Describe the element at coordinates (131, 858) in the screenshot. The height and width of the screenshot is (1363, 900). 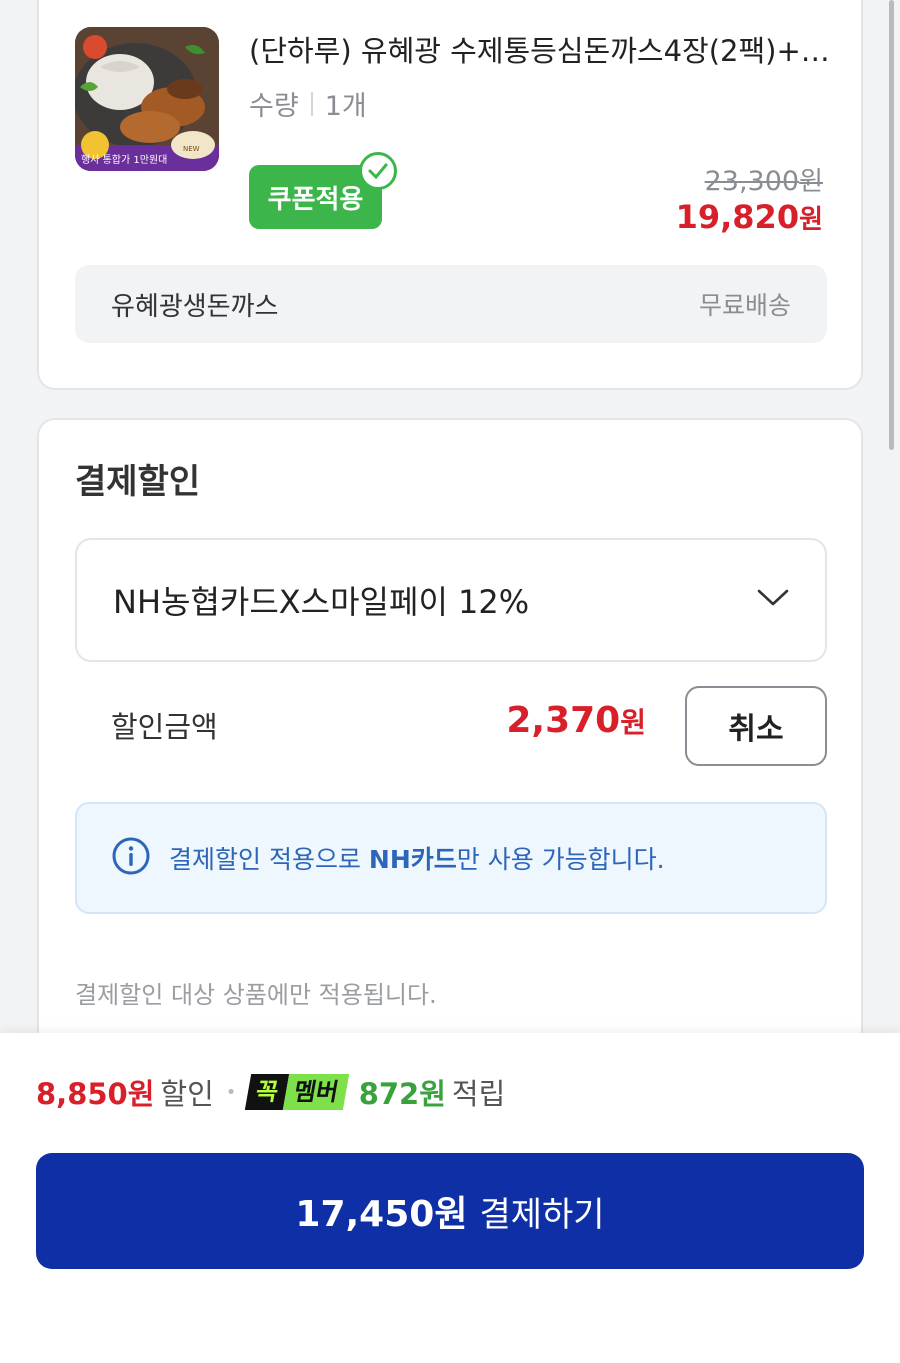
I see `info-icon` at that location.